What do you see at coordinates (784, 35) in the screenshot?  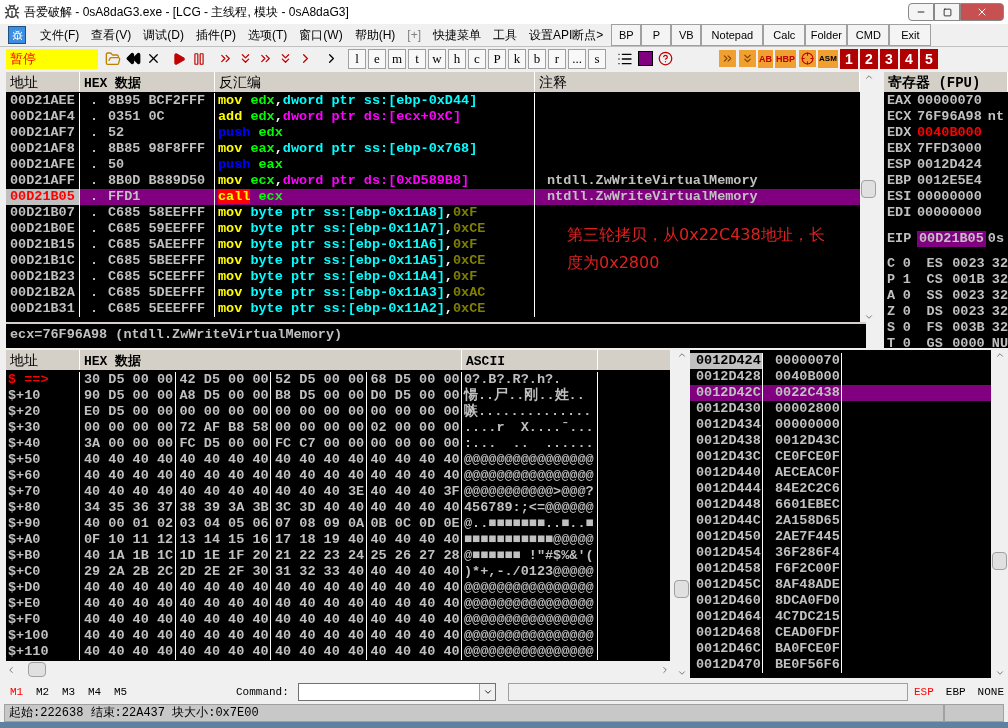 I see `quick-launch-button: Calc` at bounding box center [784, 35].